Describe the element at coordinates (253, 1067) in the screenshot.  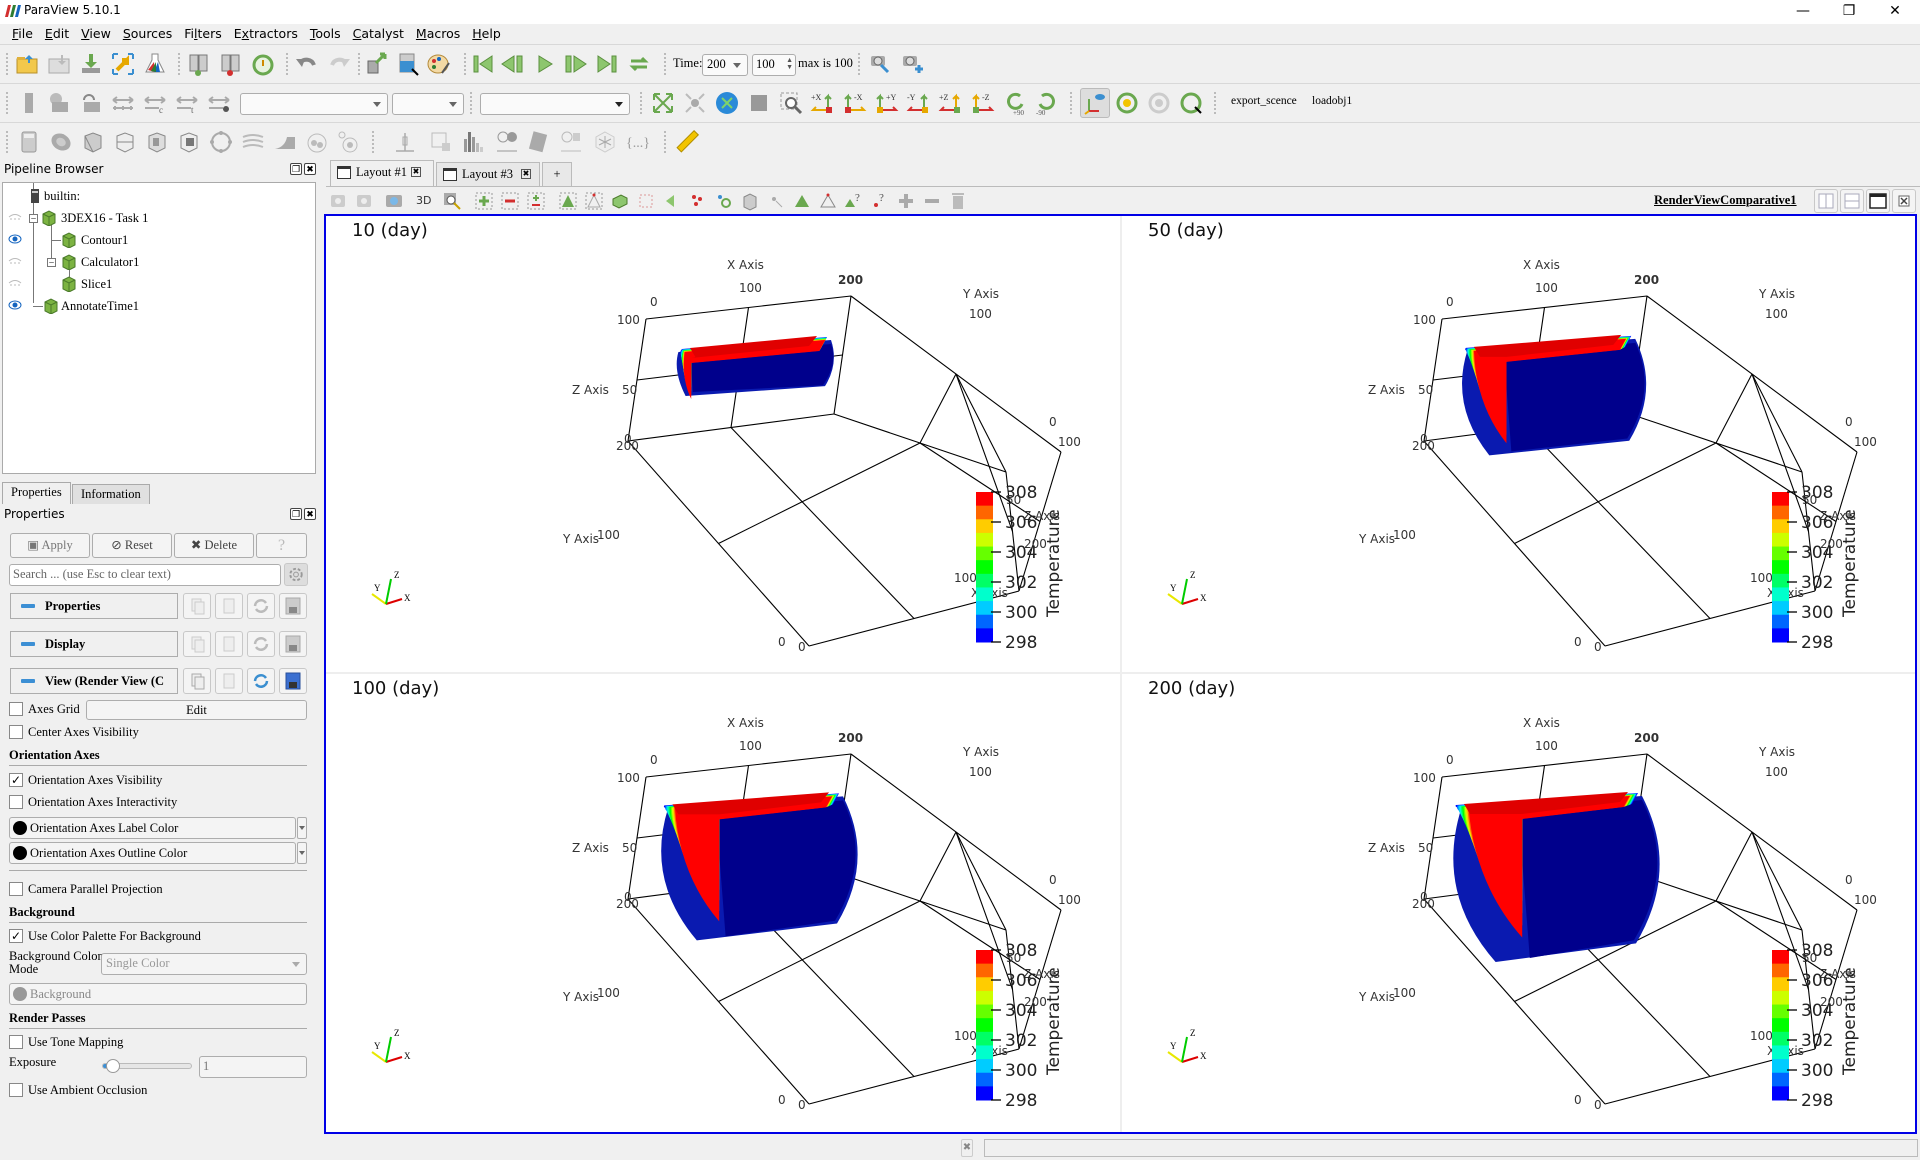
I see `exposure-input: 1` at that location.